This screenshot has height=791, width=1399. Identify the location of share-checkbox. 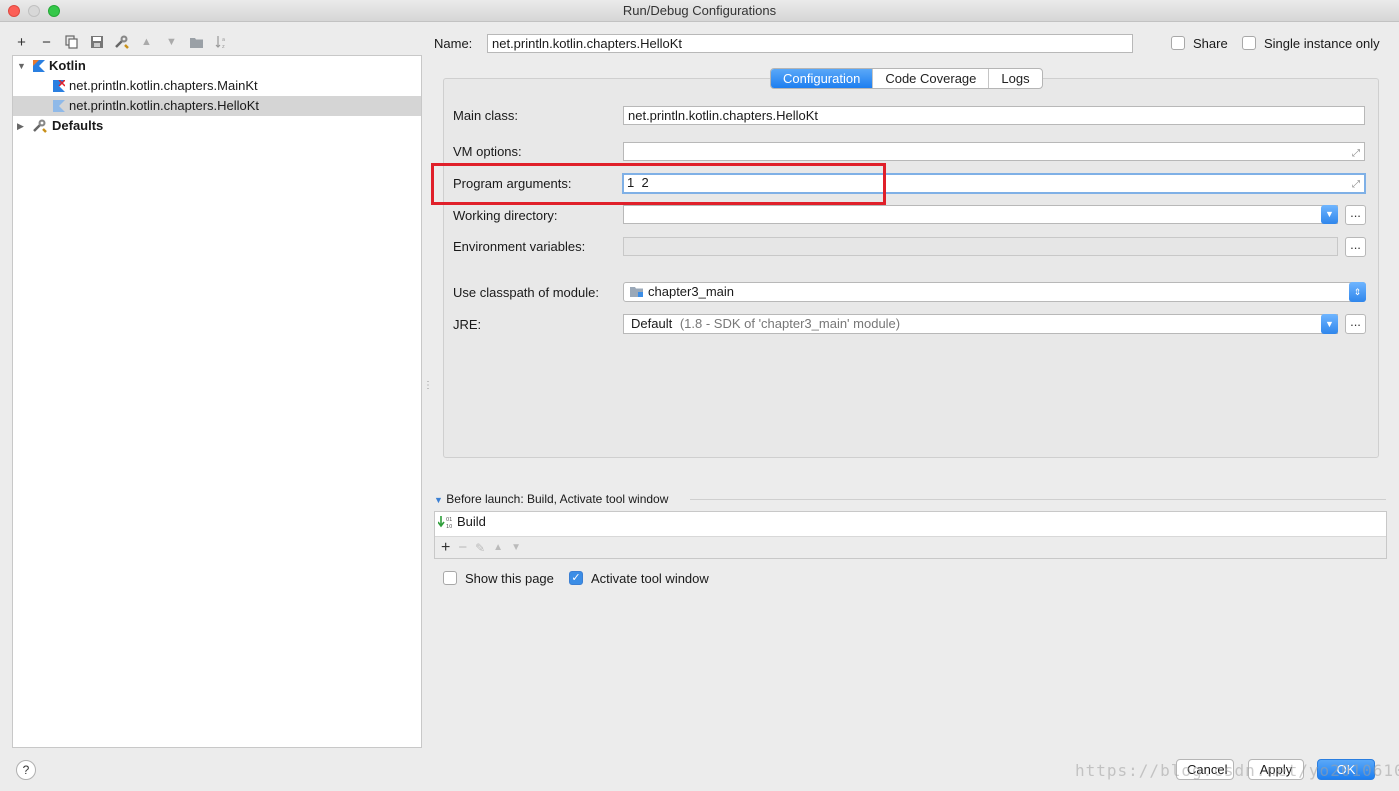
(1178, 43).